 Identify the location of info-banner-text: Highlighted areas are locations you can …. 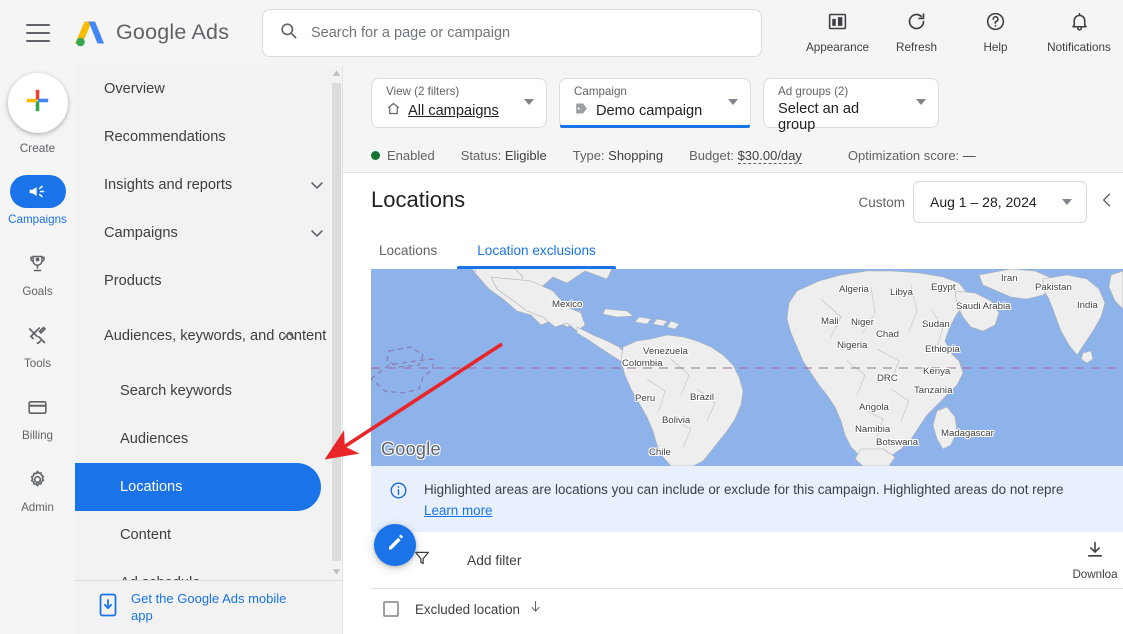
(744, 489).